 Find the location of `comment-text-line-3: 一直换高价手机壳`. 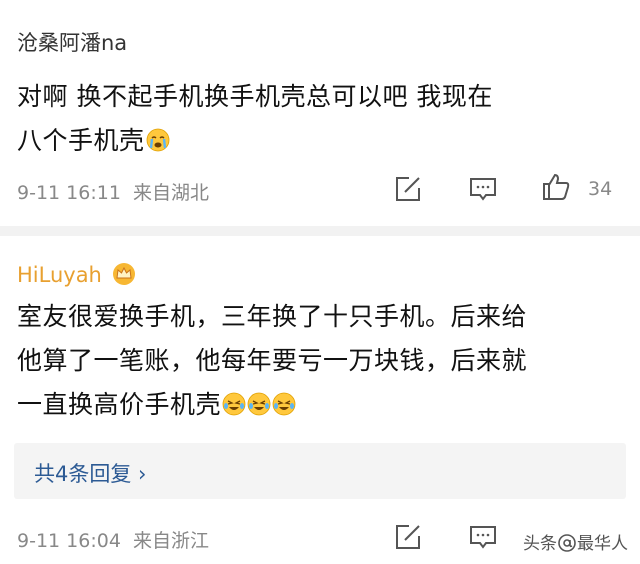

comment-text-line-3: 一直换高价手机壳 is located at coordinates (322, 405).